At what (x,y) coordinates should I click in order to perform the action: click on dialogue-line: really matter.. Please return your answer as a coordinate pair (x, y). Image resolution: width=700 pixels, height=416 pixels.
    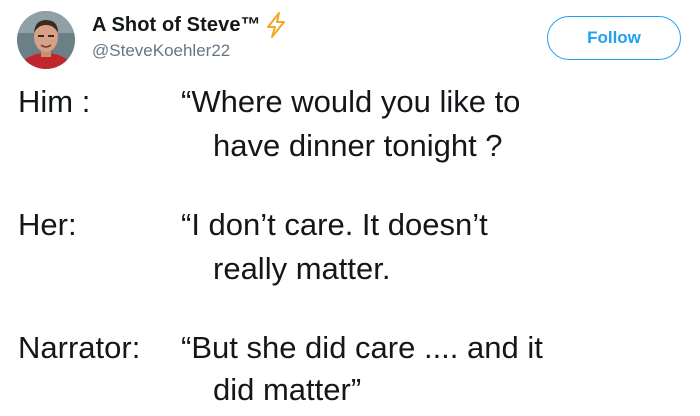
    Looking at the image, I should click on (302, 268).